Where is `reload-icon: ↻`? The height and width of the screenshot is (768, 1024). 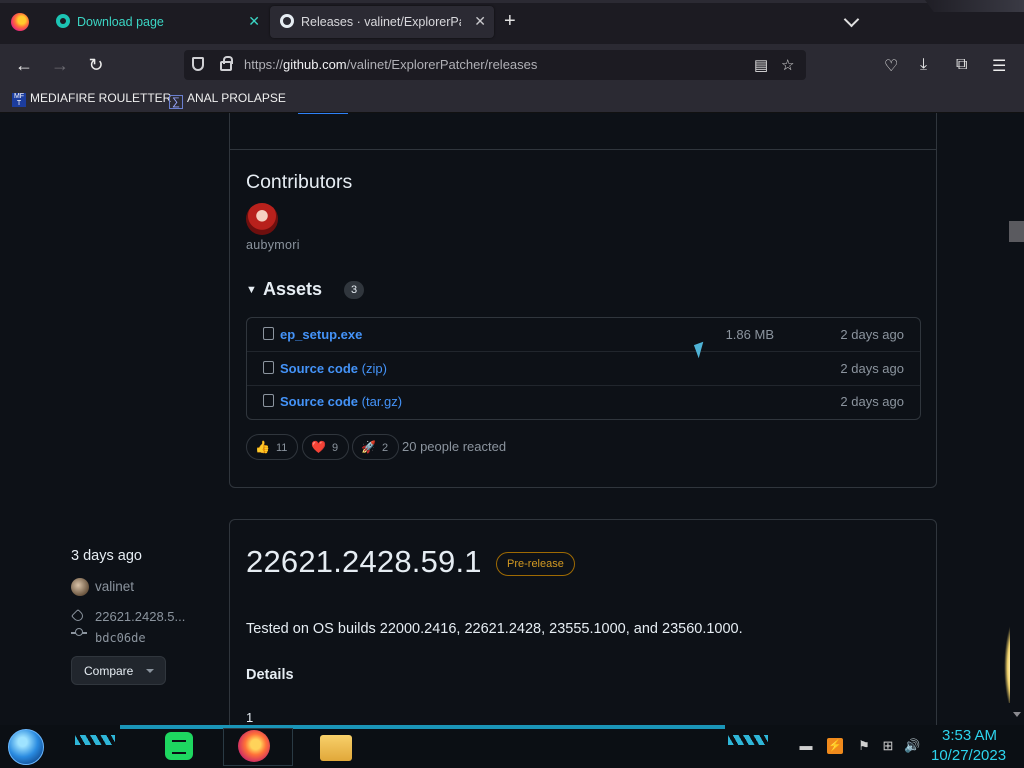
reload-icon: ↻ is located at coordinates (96, 65).